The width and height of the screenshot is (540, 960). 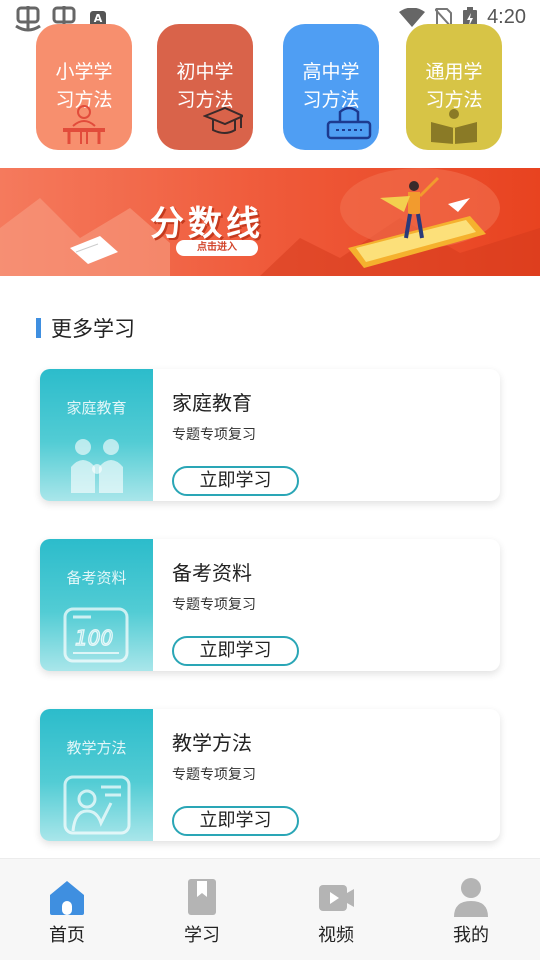 I want to click on category-label-line1: 高中学, so click(x=331, y=72).